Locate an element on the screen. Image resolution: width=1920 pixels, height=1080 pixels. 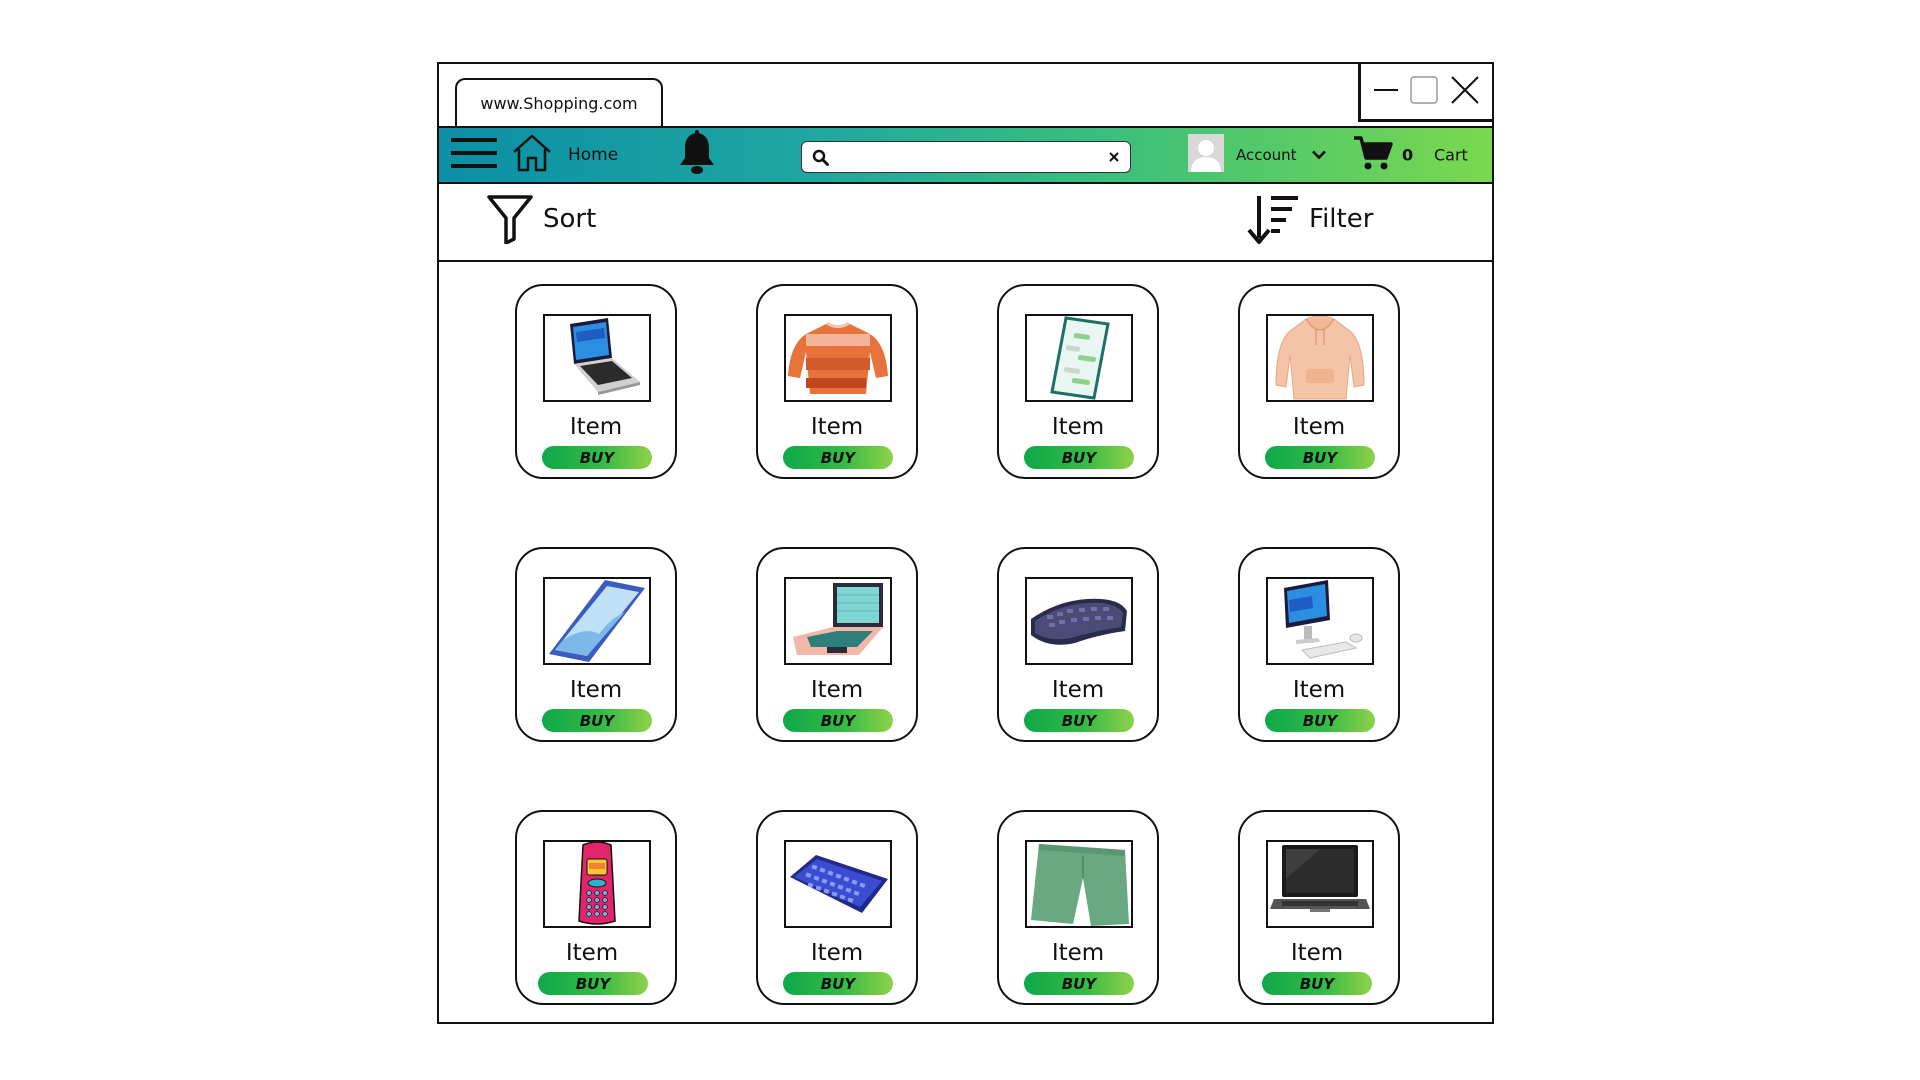
account-menu: Account is located at coordinates (1266, 155).